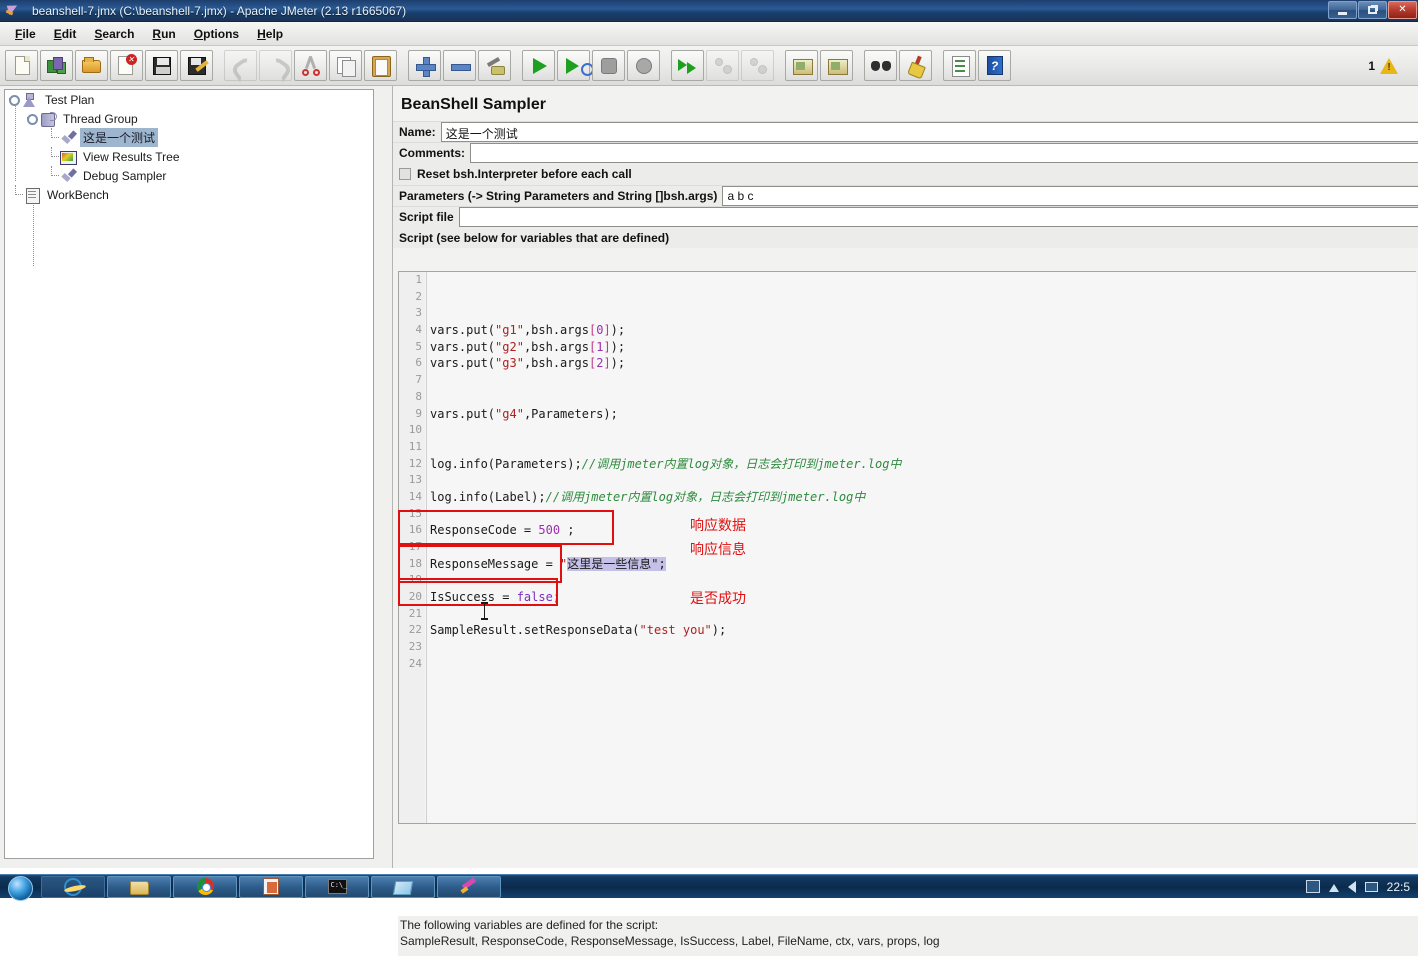 The height and width of the screenshot is (956, 1418). What do you see at coordinates (718, 550) in the screenshot?
I see `annotation-response-message: 响应信息` at bounding box center [718, 550].